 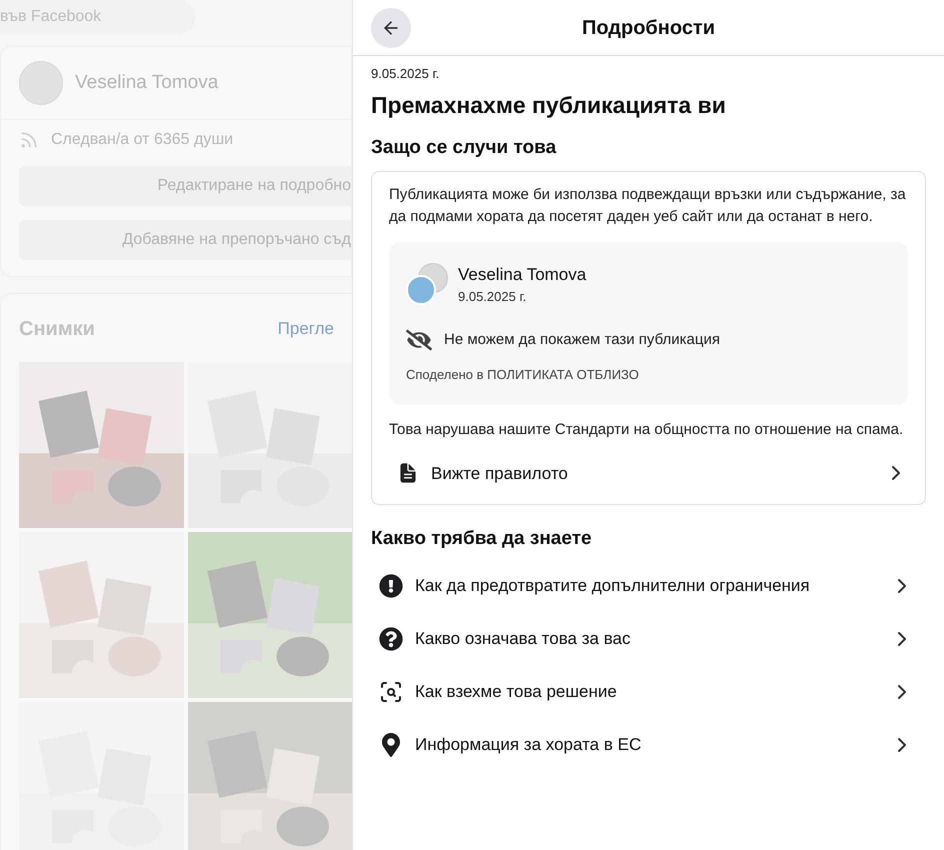 What do you see at coordinates (391, 28) in the screenshot?
I see `back-button` at bounding box center [391, 28].